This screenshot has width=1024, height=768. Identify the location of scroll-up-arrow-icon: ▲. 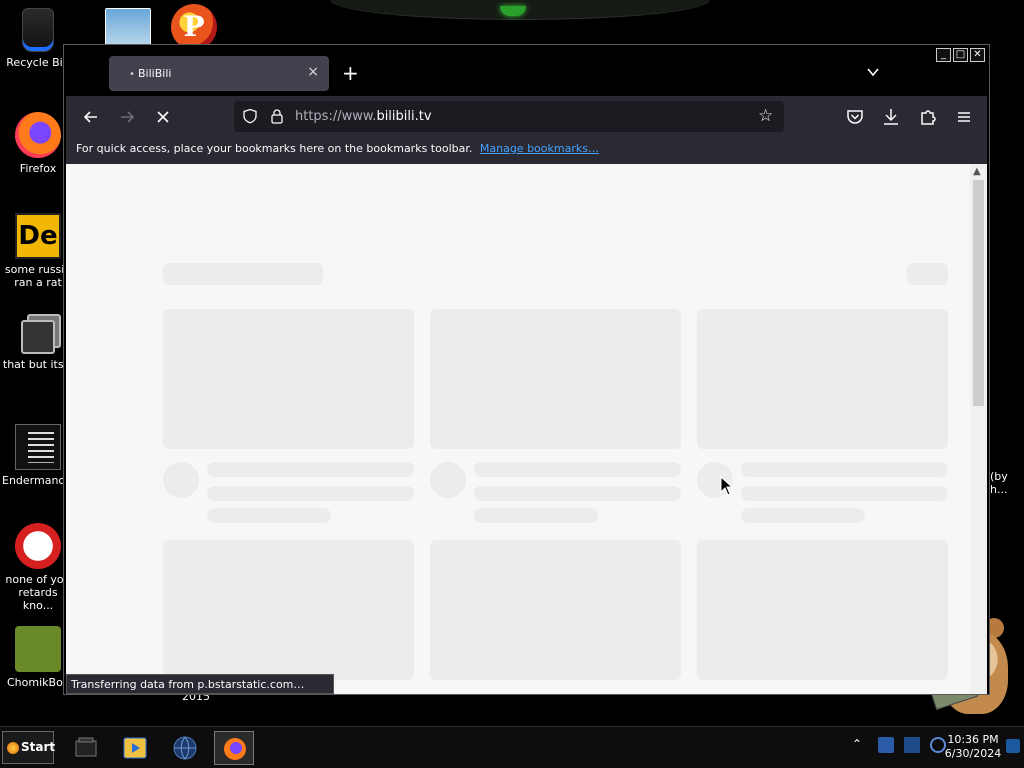
(977, 171).